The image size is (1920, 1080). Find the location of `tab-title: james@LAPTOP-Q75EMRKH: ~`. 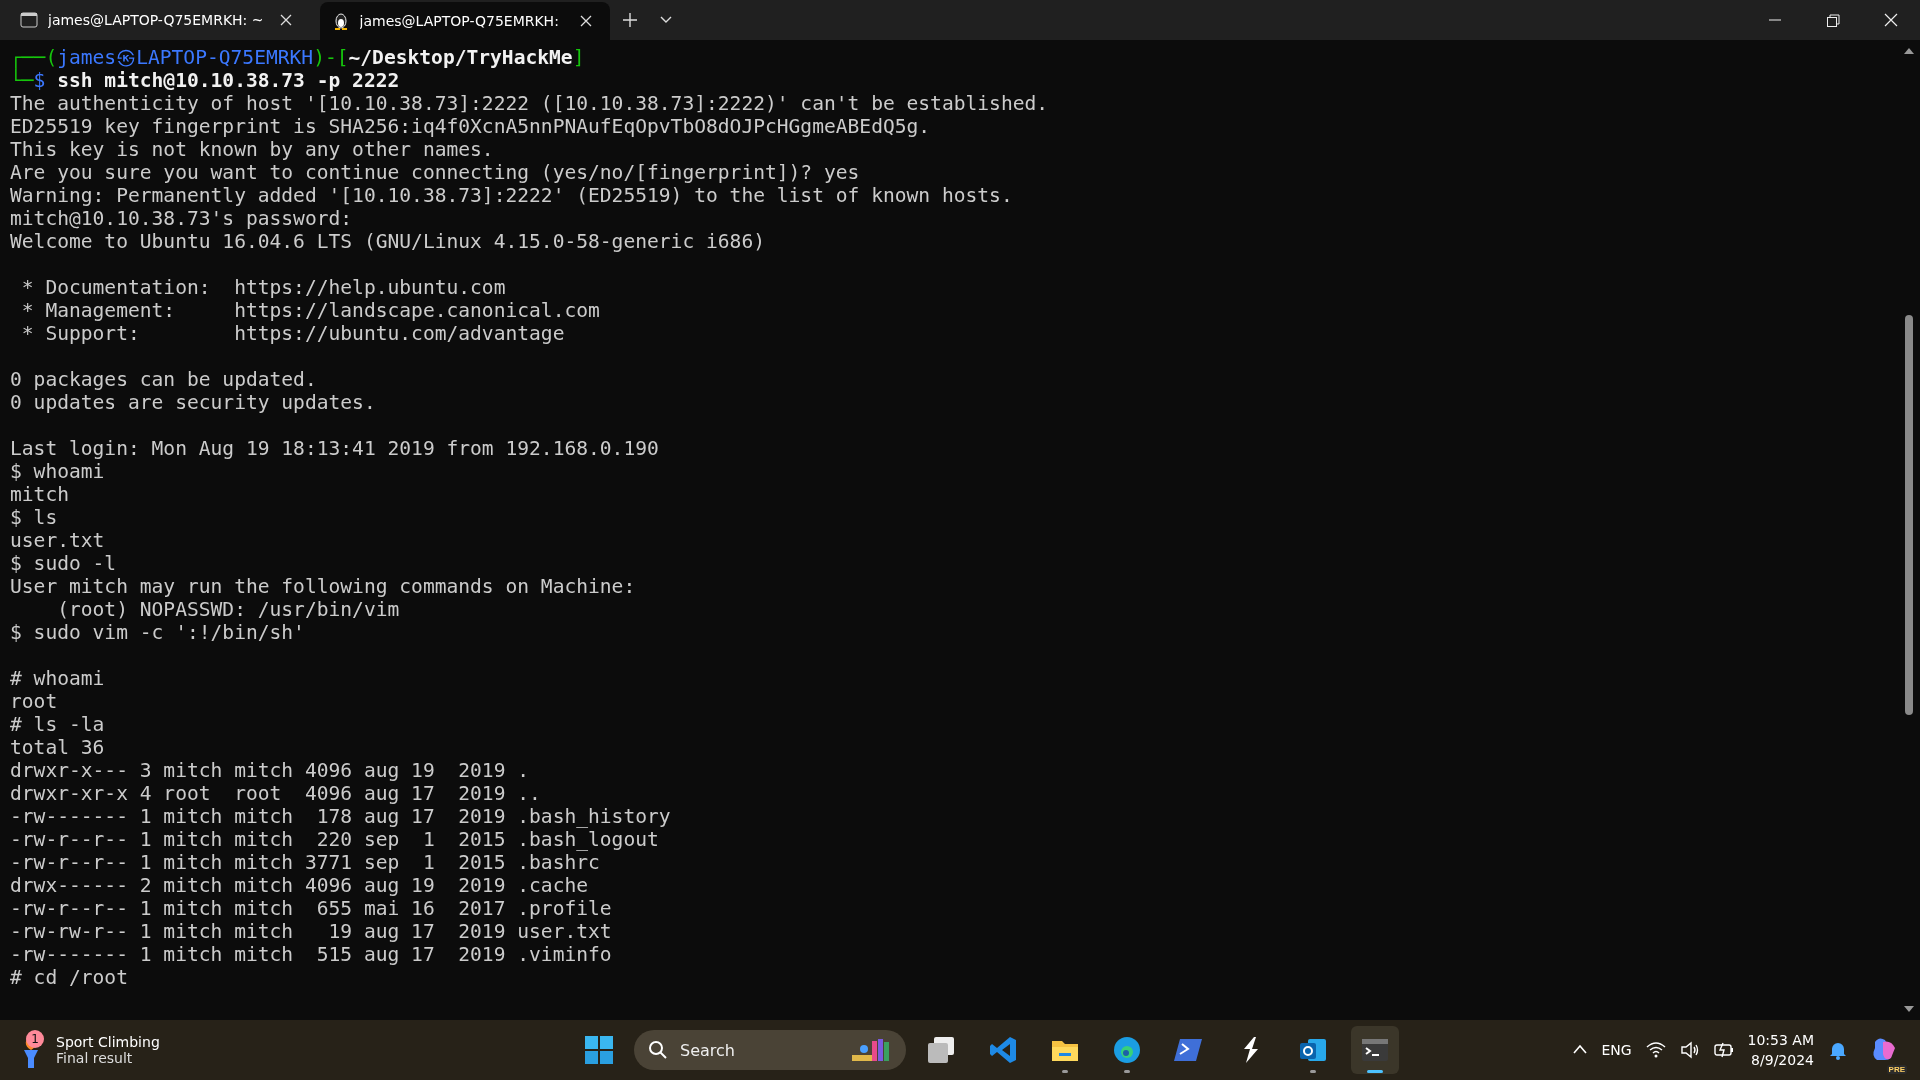

tab-title: james@LAPTOP-Q75EMRKH: ~ is located at coordinates (156, 20).